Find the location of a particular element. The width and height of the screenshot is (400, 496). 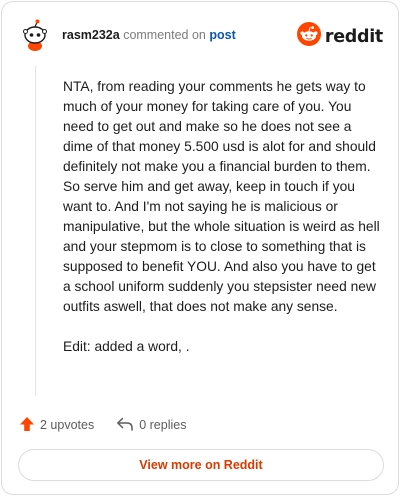

thread-line is located at coordinates (35, 231).